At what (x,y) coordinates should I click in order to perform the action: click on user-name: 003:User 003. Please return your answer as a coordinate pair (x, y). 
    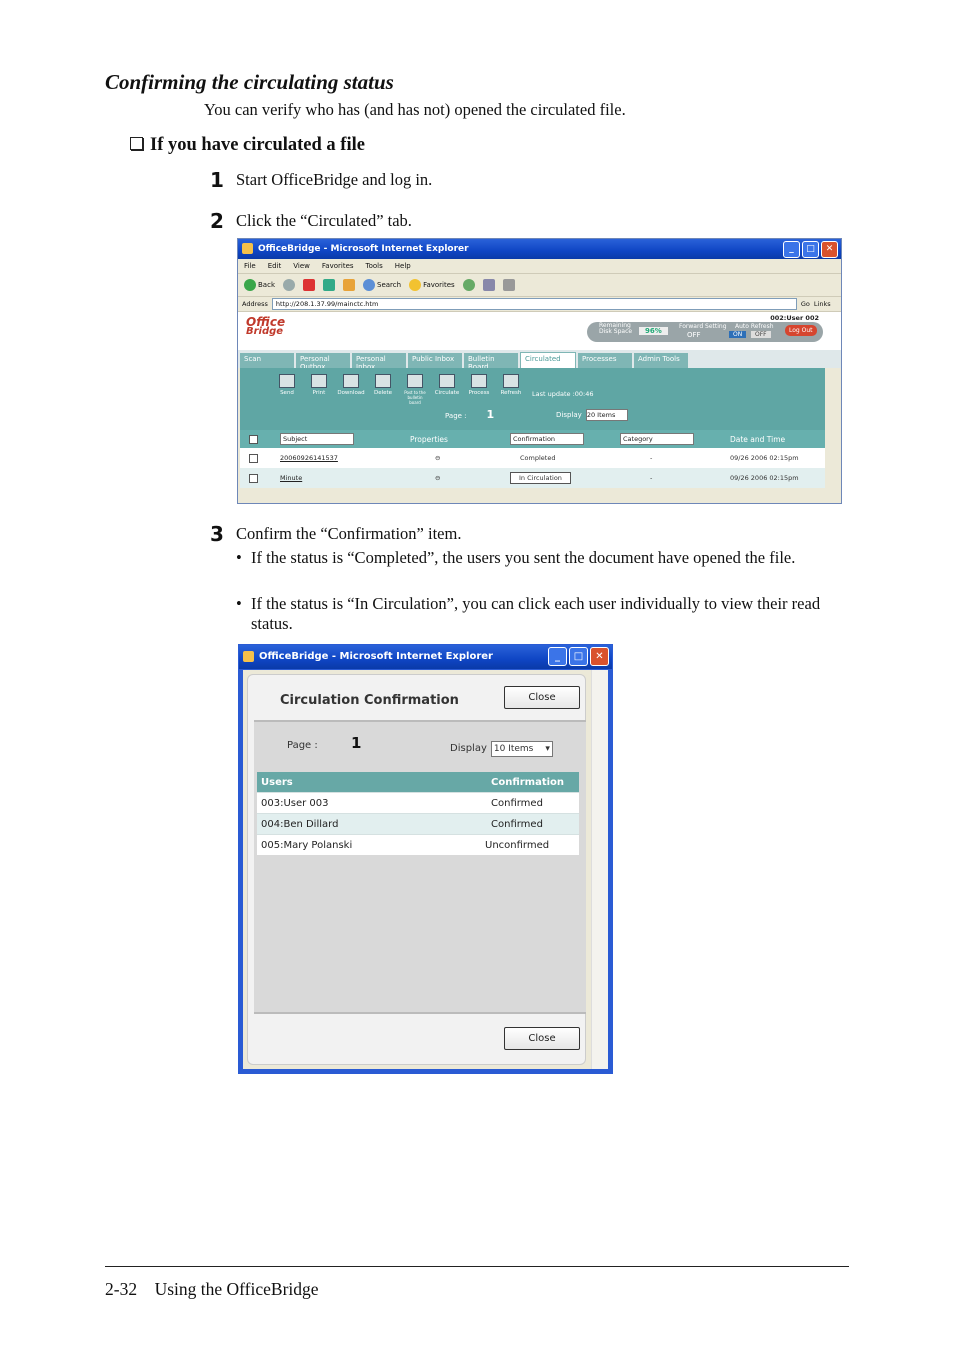
    Looking at the image, I should click on (364, 803).